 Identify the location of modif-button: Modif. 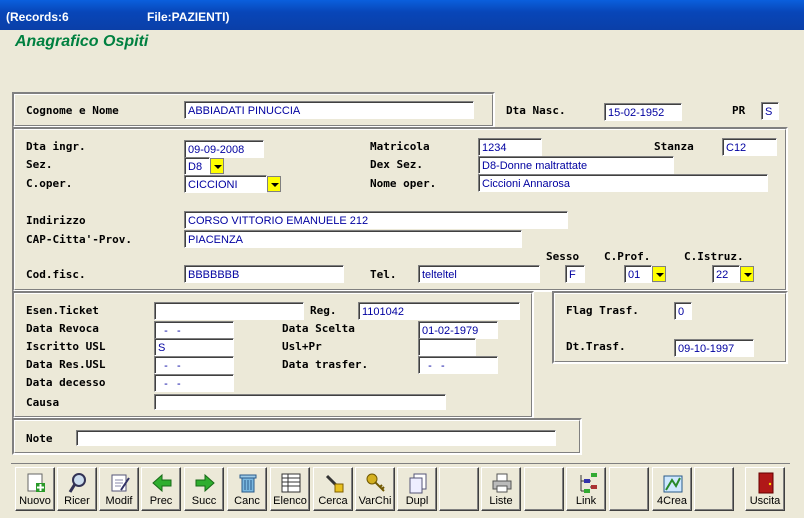
(119, 489).